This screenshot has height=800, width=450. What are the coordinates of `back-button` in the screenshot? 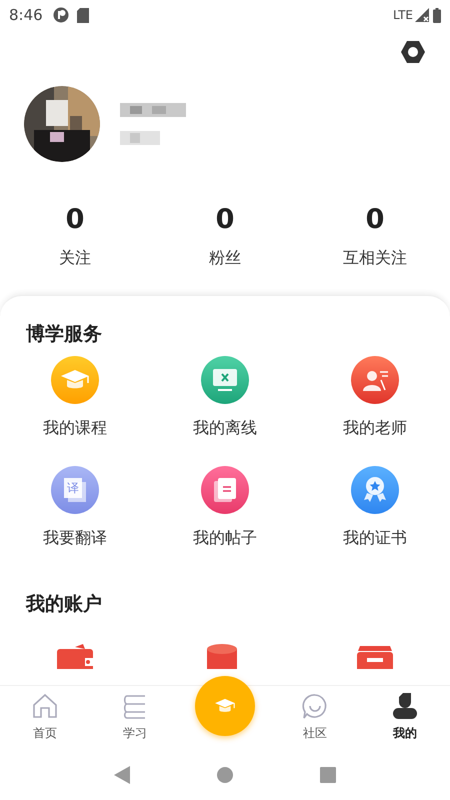 It's located at (122, 775).